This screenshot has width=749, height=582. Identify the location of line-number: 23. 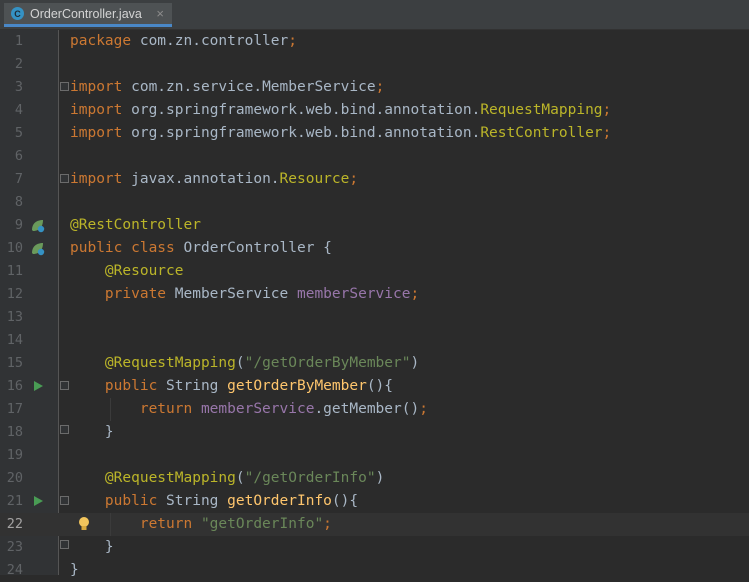
(14, 547).